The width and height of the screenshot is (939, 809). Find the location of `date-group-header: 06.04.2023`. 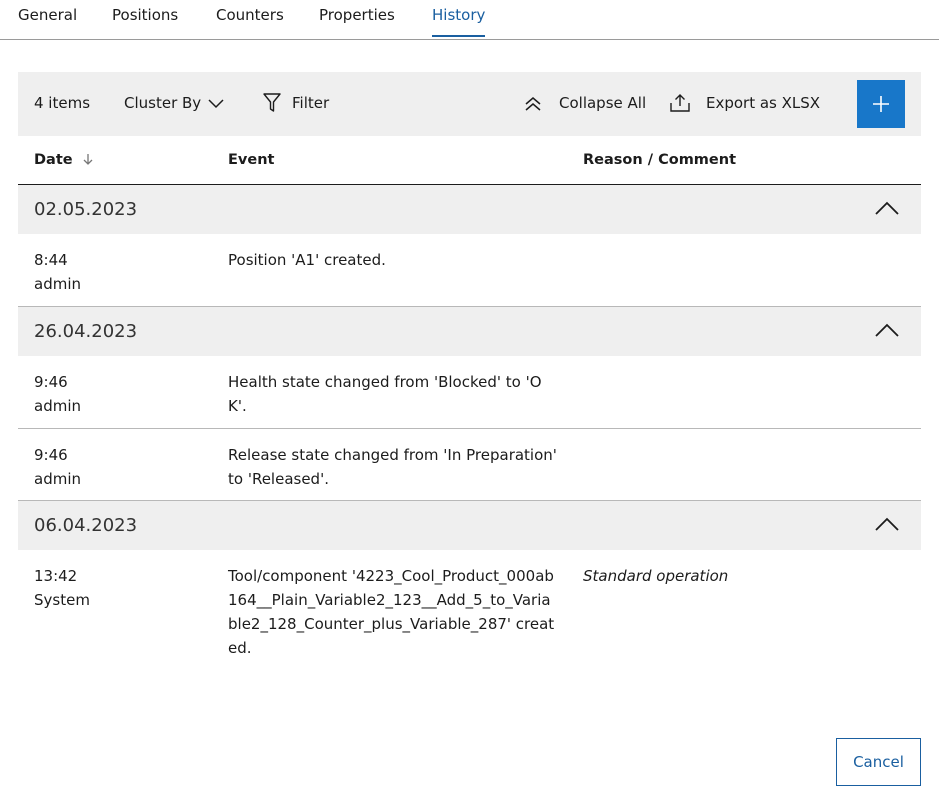

date-group-header: 06.04.2023 is located at coordinates (469, 525).